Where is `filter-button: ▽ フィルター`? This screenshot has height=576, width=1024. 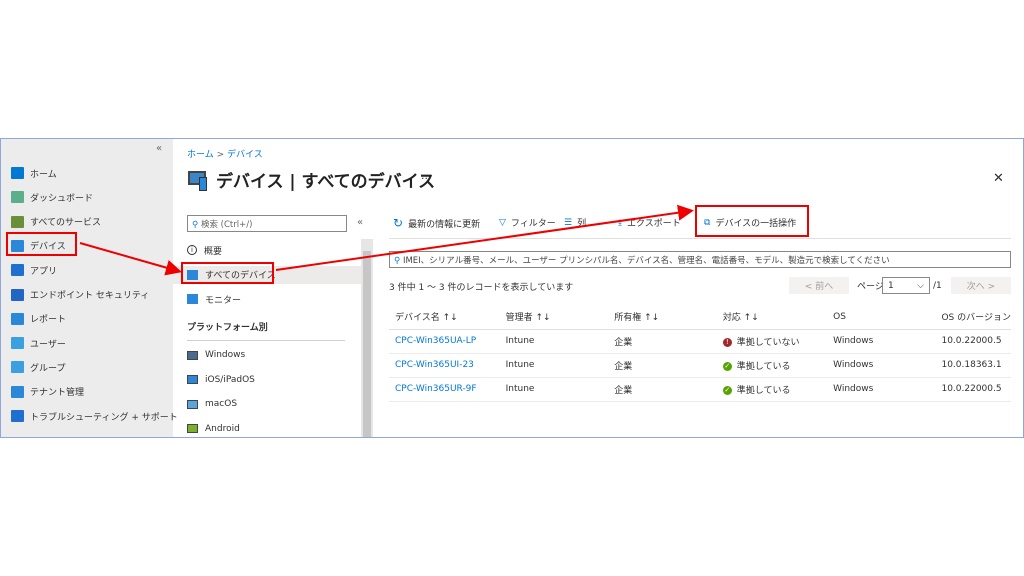 filter-button: ▽ フィルター is located at coordinates (527, 223).